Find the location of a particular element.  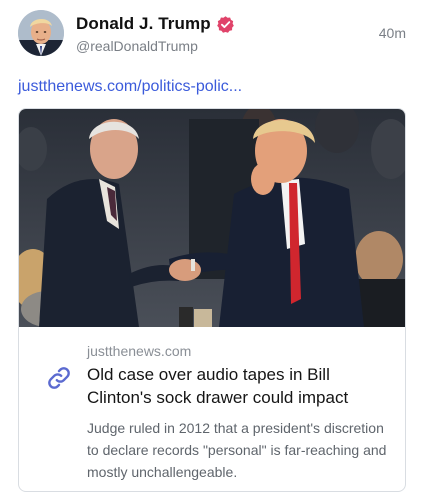

timestamp: 40m is located at coordinates (392, 33).